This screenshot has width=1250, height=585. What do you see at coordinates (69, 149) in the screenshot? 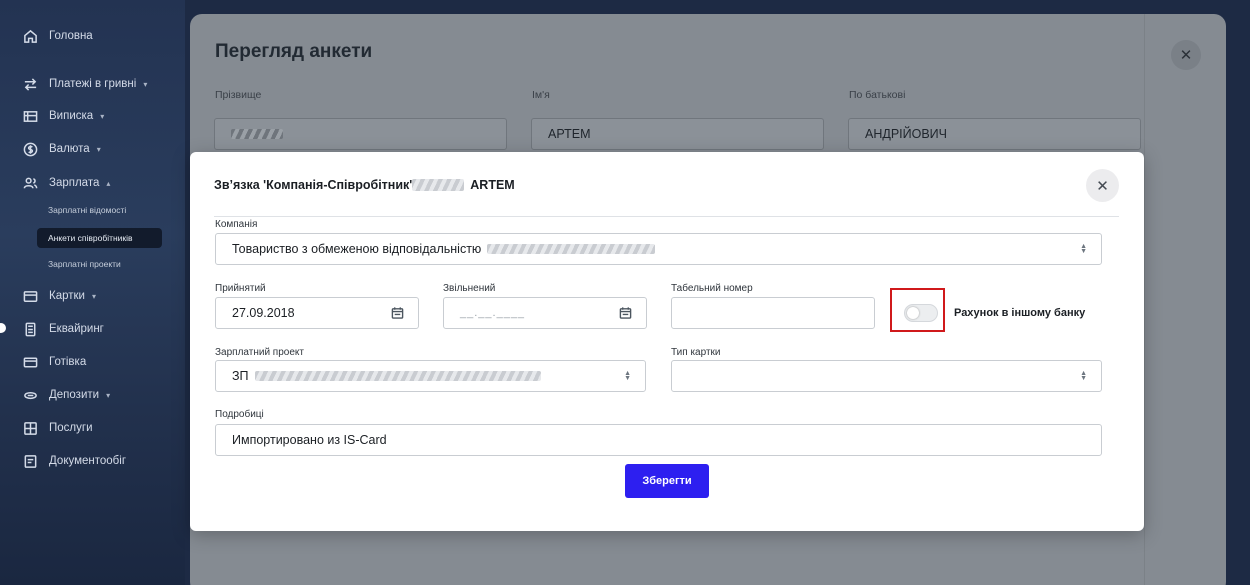
I see `sidebar-item-label: Валюта` at bounding box center [69, 149].